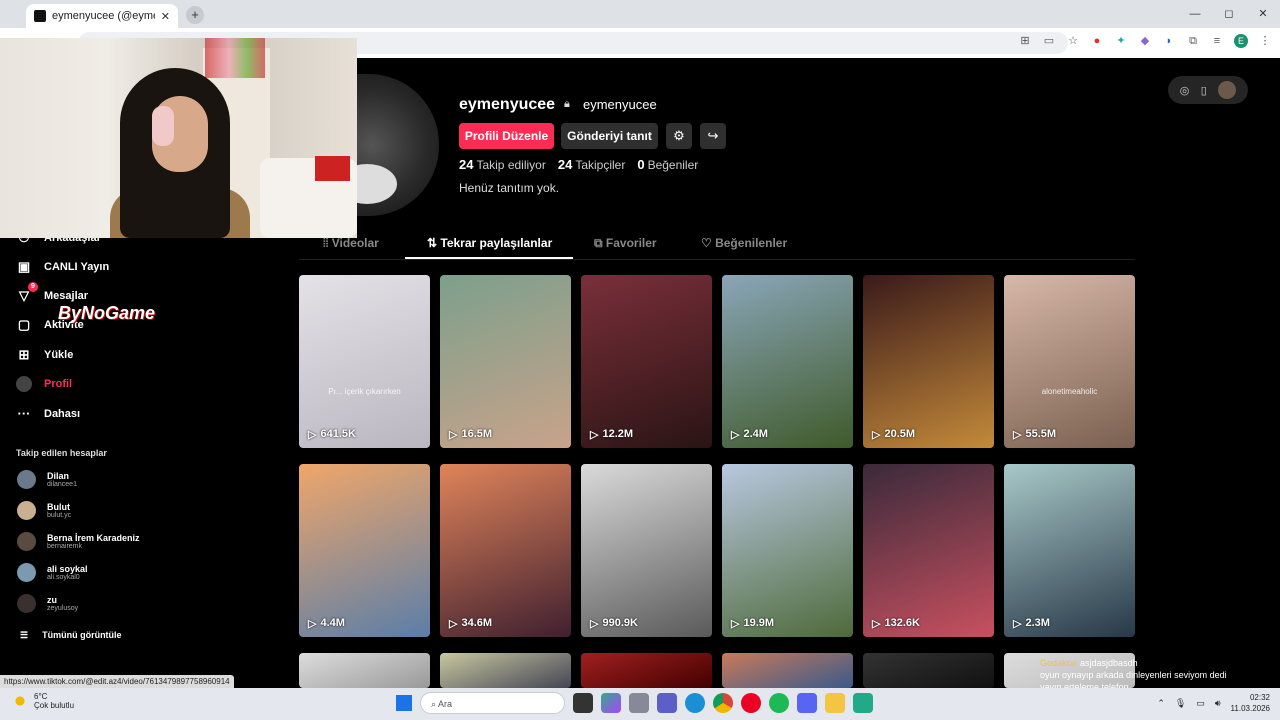 This screenshot has height=720, width=1280. I want to click on followers-stat: 24 Takipçiler, so click(591, 164).